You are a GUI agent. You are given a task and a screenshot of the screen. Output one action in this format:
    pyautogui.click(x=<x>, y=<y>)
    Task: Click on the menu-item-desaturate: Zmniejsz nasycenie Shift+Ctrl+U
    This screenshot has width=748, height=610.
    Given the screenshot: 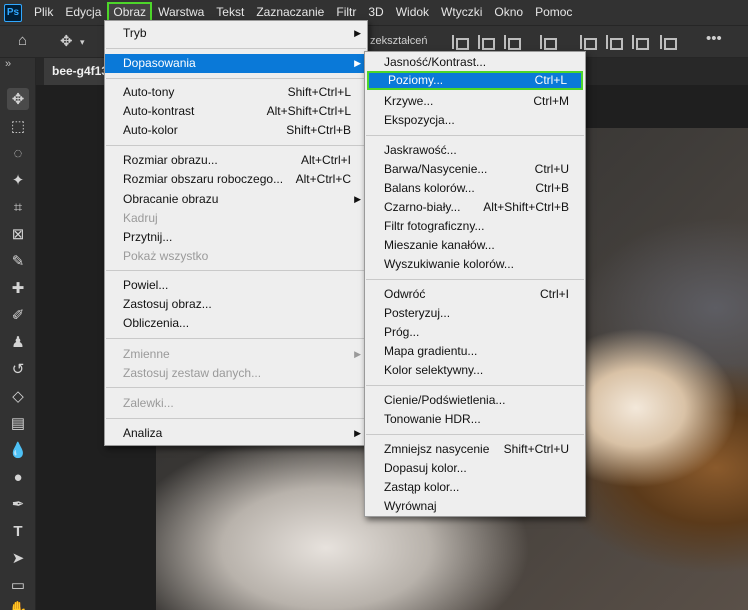 What is the action you would take?
    pyautogui.click(x=475, y=449)
    